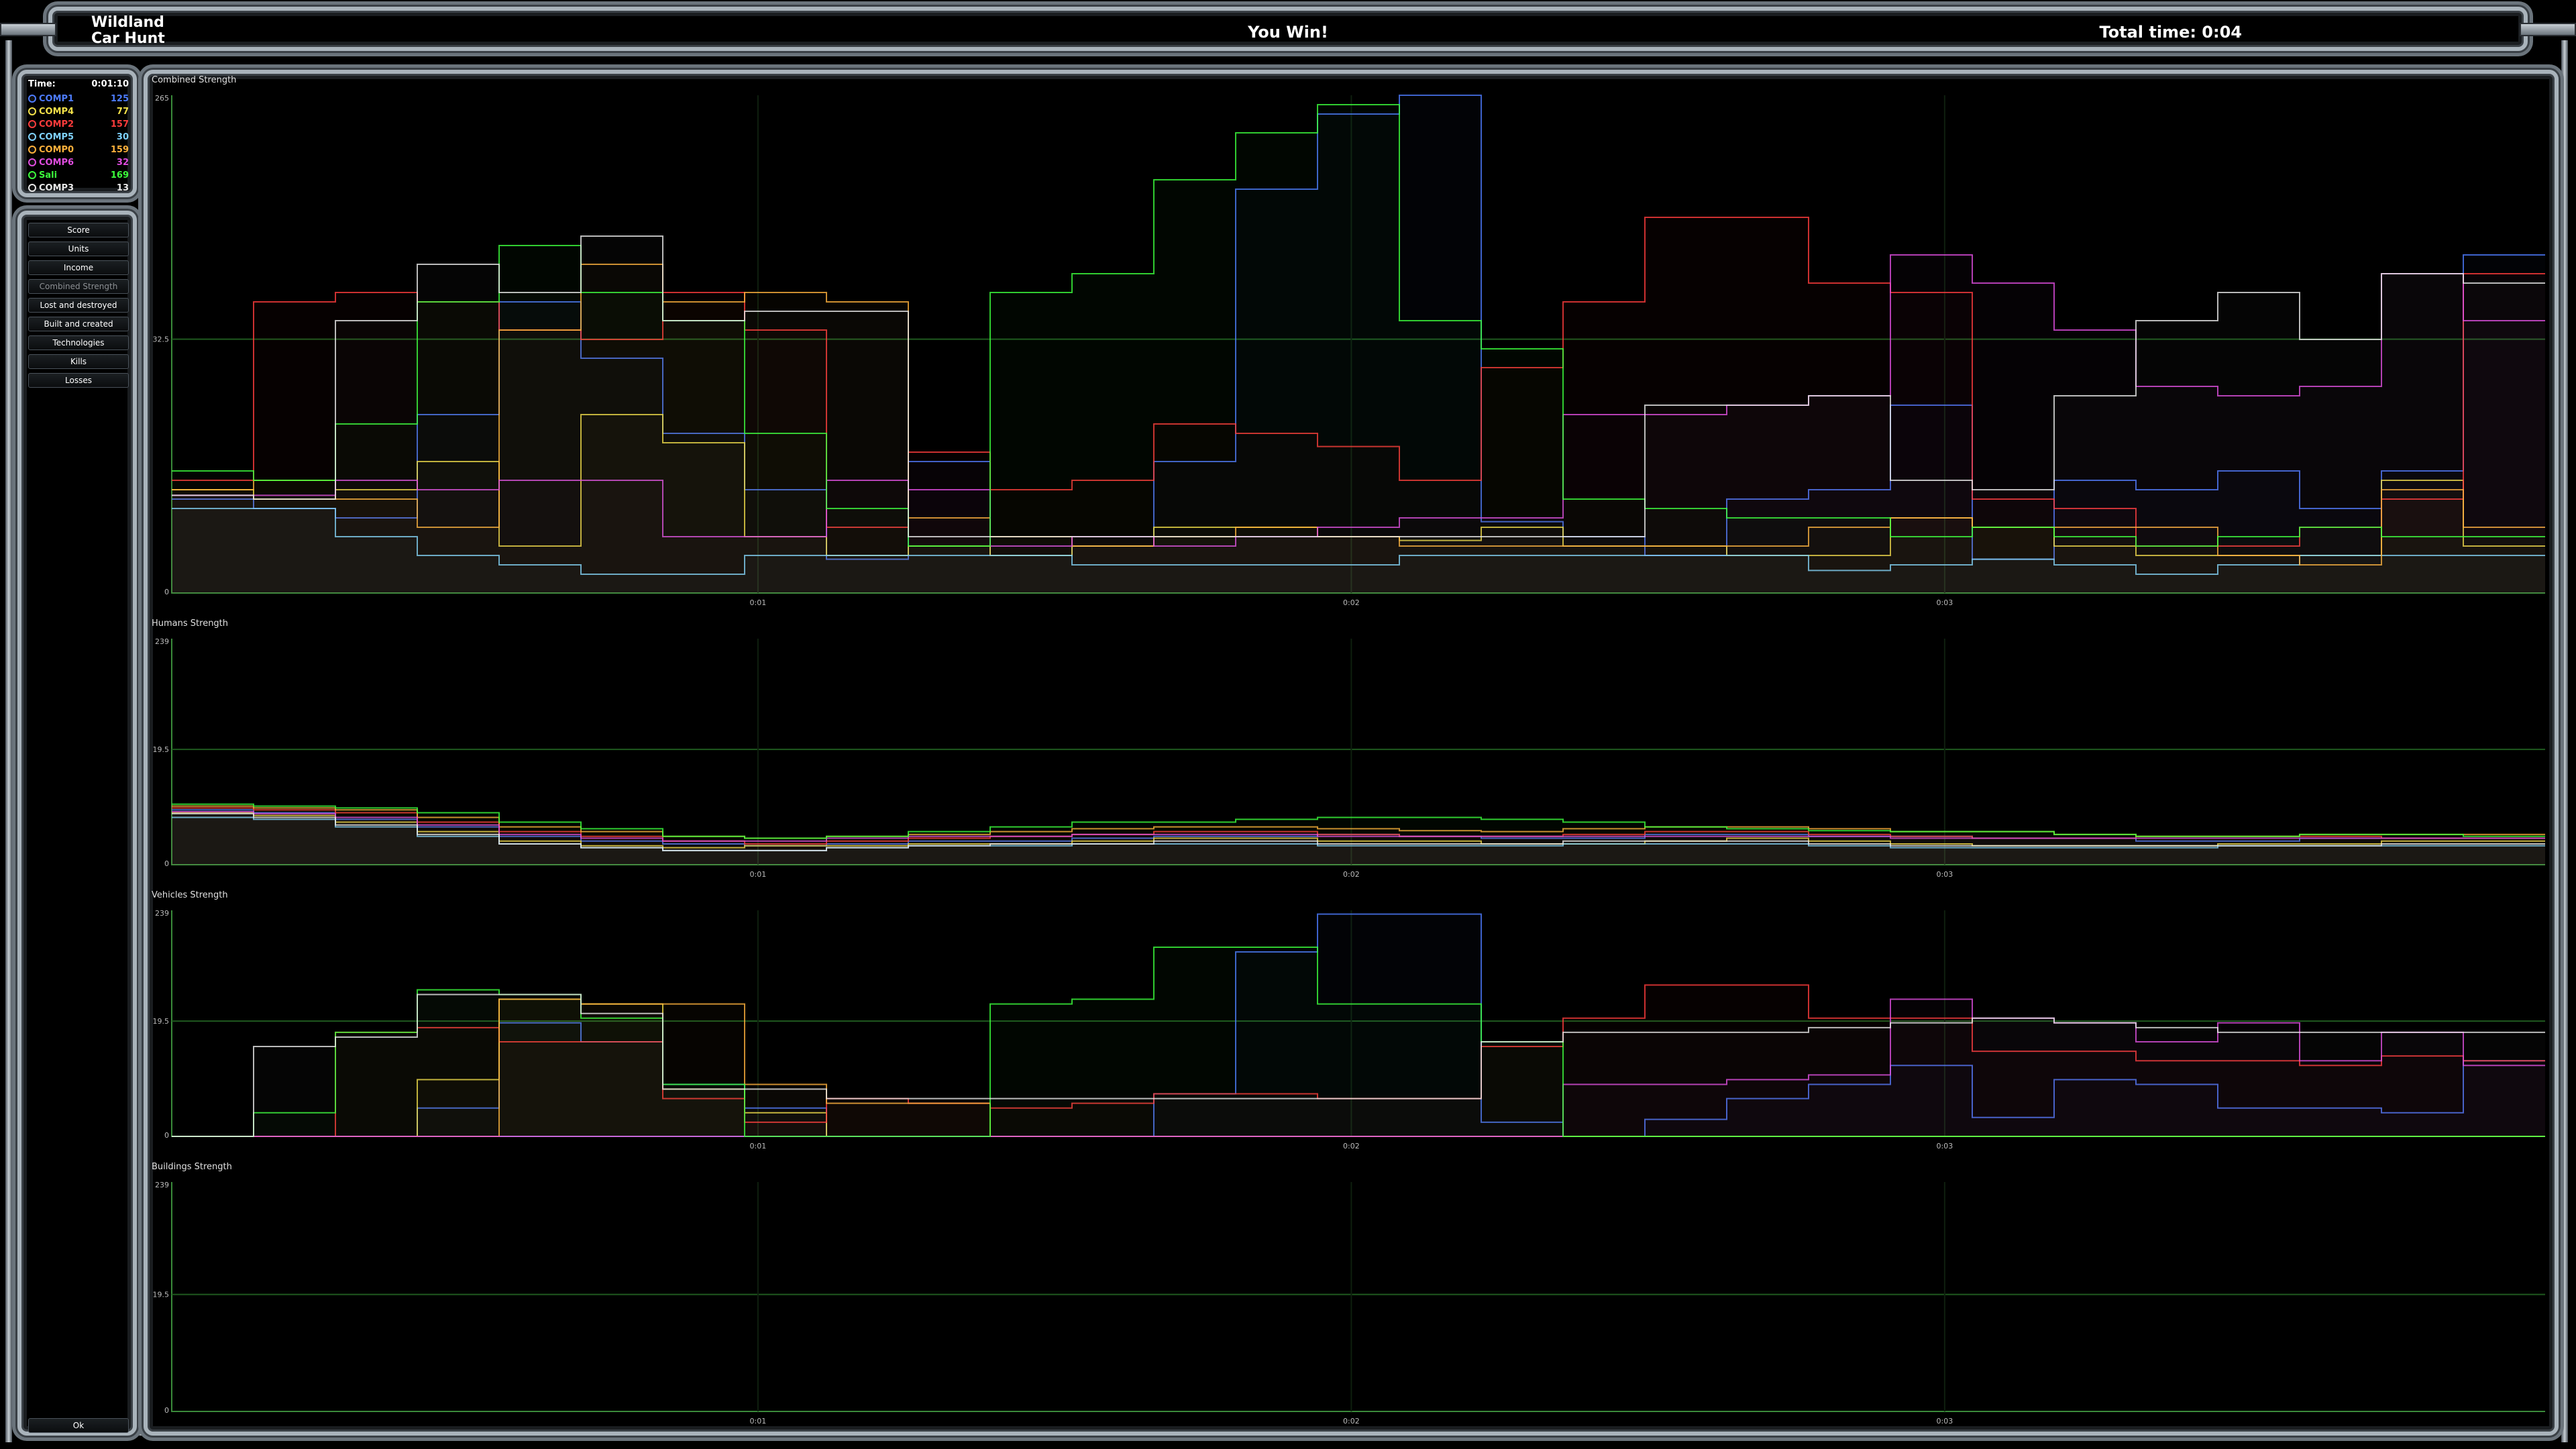 This screenshot has height=1449, width=2576. Describe the element at coordinates (78, 248) in the screenshot. I see `menu-item-units: Units` at that location.